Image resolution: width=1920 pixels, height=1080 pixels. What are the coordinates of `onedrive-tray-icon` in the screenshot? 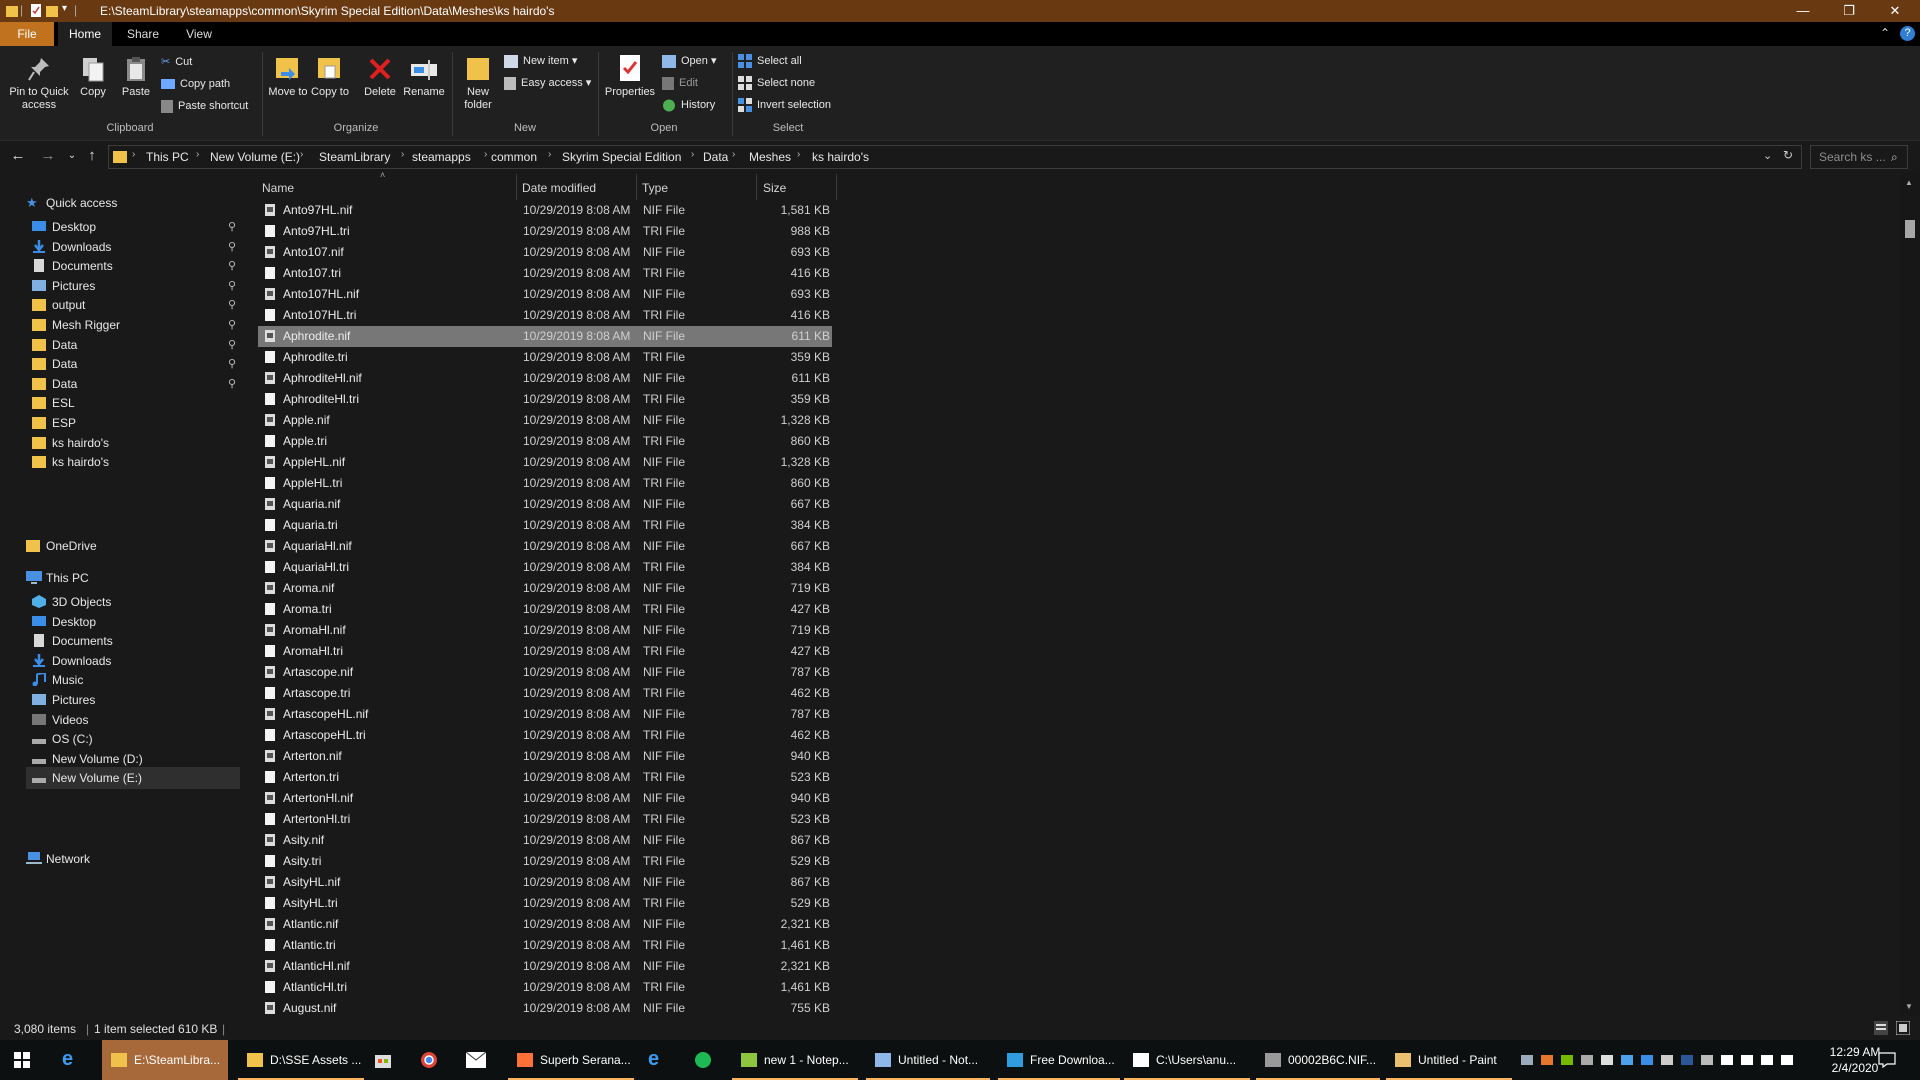 It's located at (1627, 1060).